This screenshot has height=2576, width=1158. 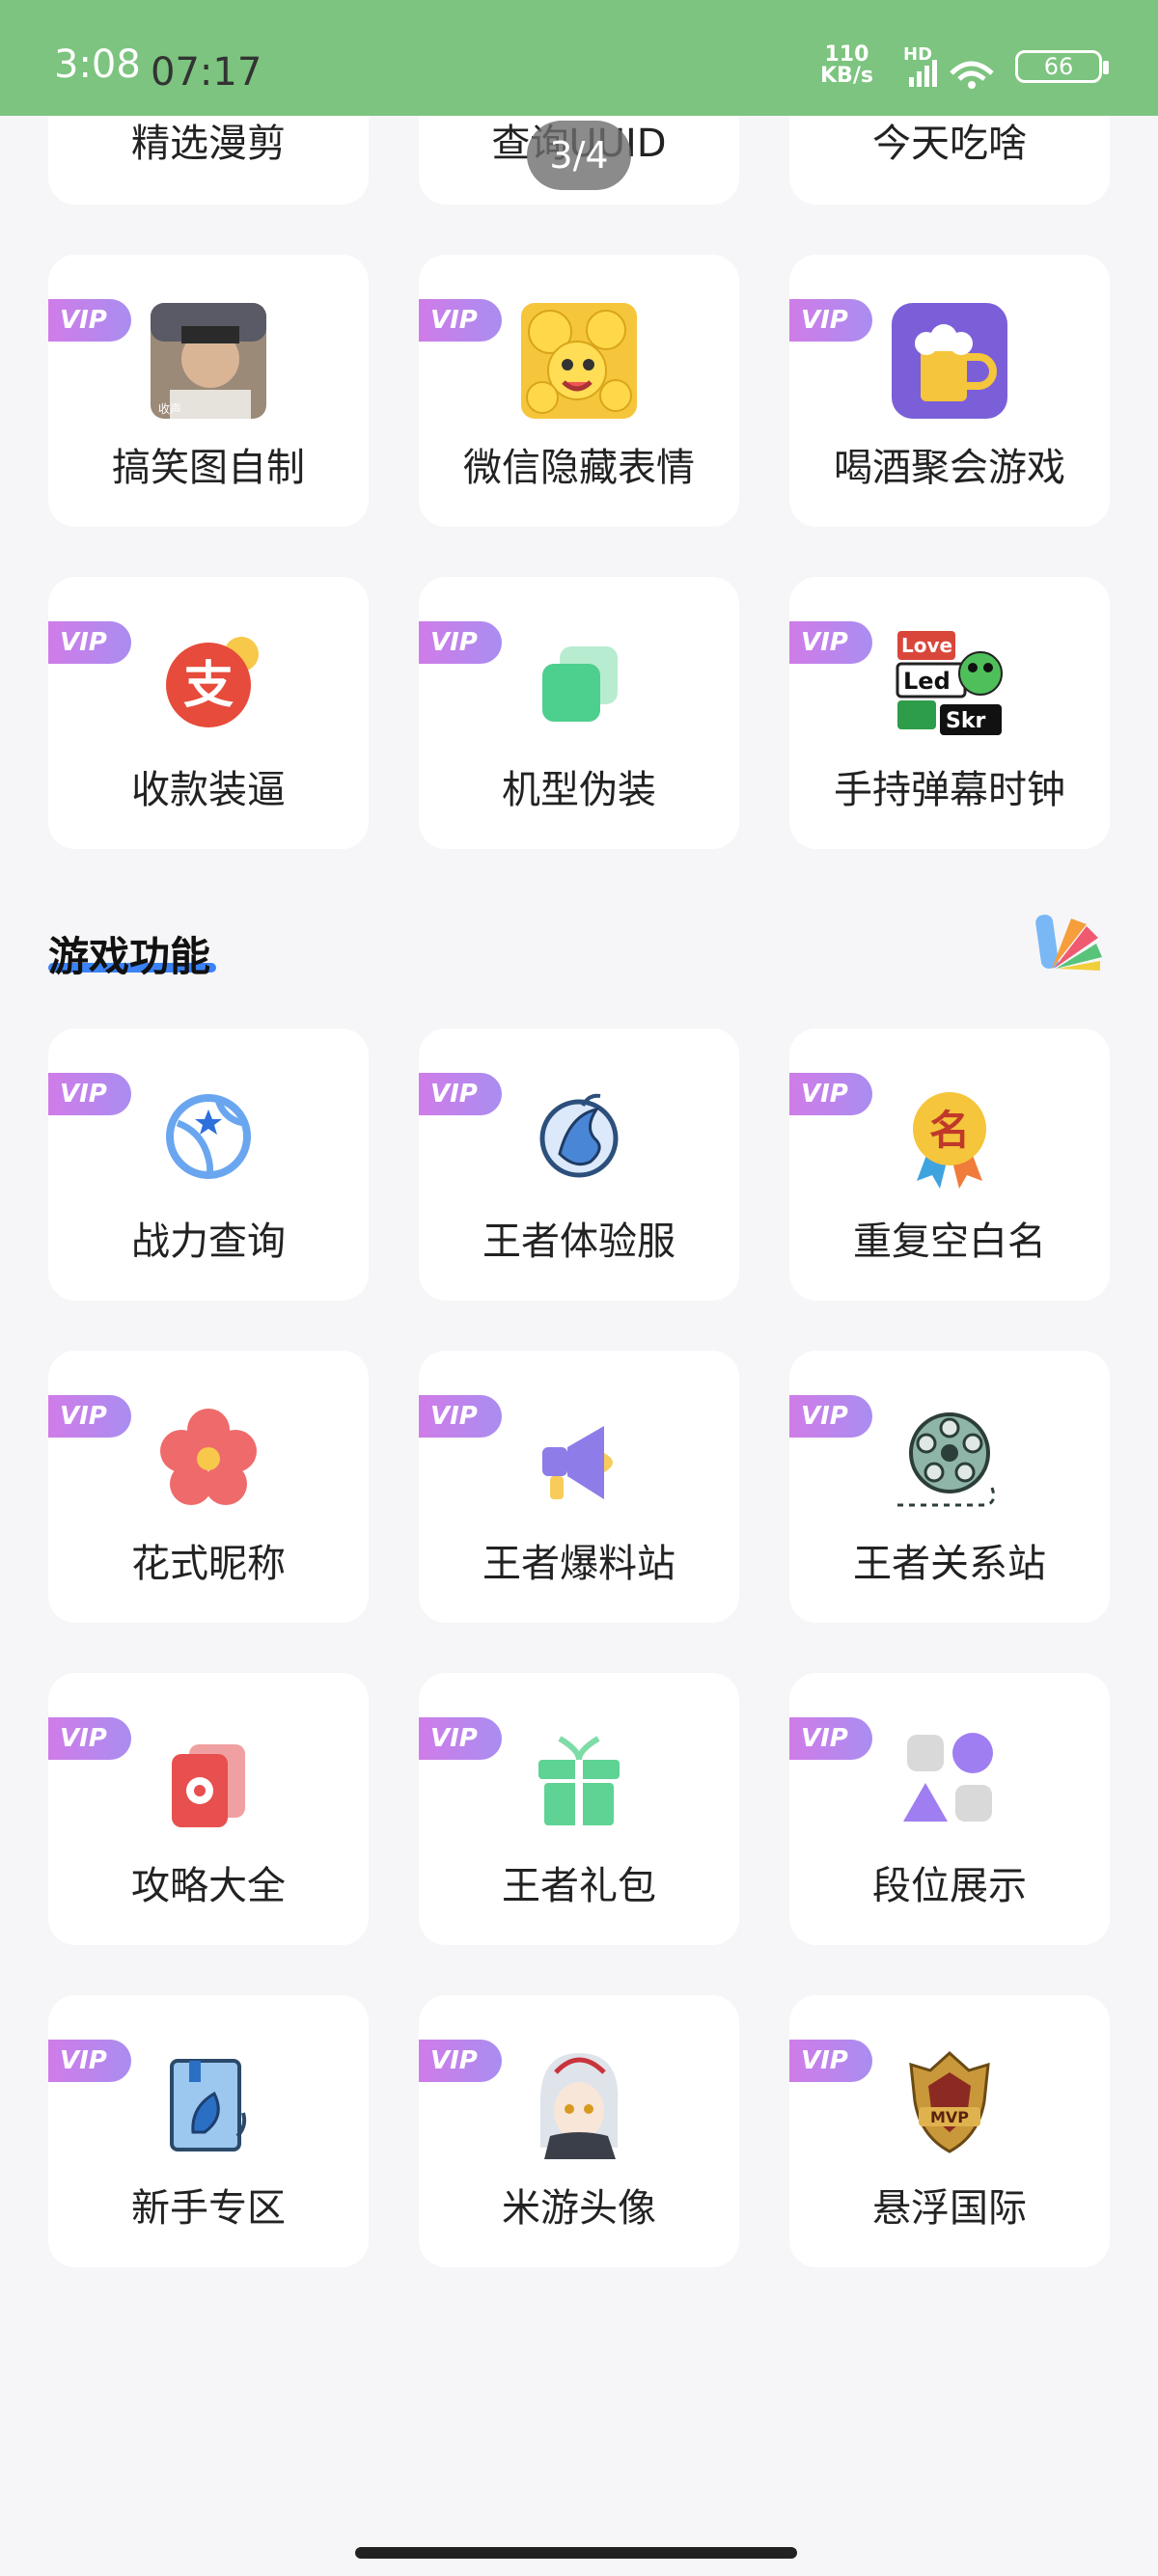 What do you see at coordinates (169, 409) in the screenshot?
I see `svg-text: 收声` at bounding box center [169, 409].